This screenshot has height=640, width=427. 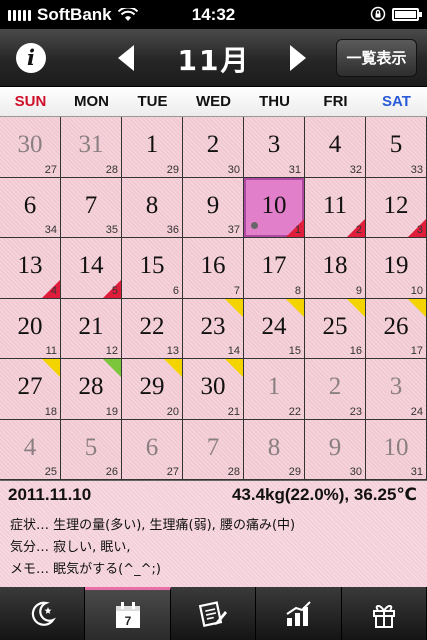 What do you see at coordinates (213, 147) in the screenshot?
I see `calendar-day-cell: 2 30` at bounding box center [213, 147].